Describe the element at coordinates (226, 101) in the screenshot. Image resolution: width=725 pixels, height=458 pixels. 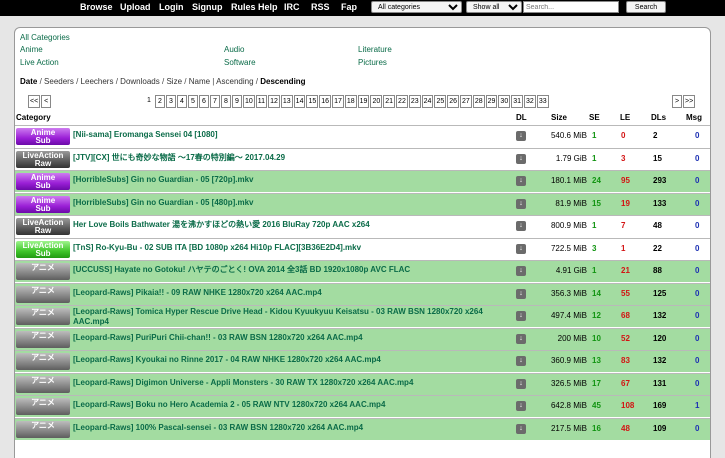
I see `pager-page-button: 8` at that location.